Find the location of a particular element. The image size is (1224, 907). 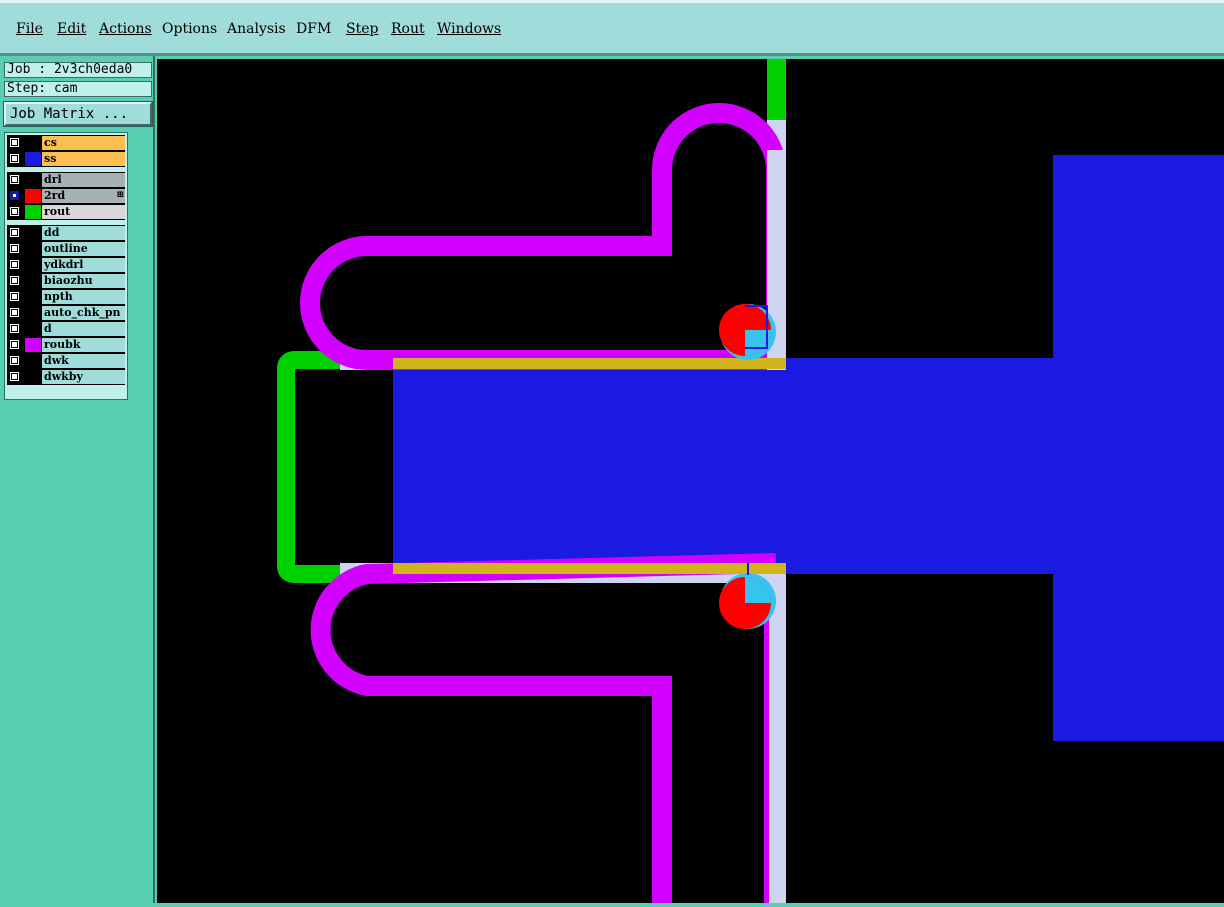

menu-file-label: File is located at coordinates (29, 29).